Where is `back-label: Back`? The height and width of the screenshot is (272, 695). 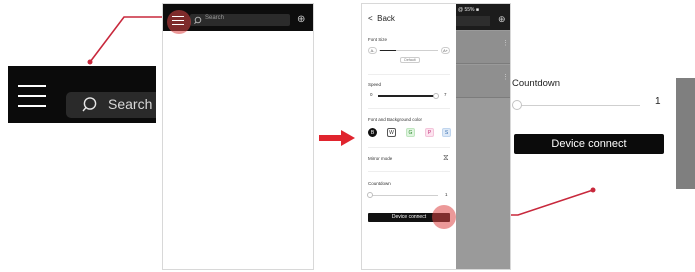 back-label: Back is located at coordinates (386, 18).